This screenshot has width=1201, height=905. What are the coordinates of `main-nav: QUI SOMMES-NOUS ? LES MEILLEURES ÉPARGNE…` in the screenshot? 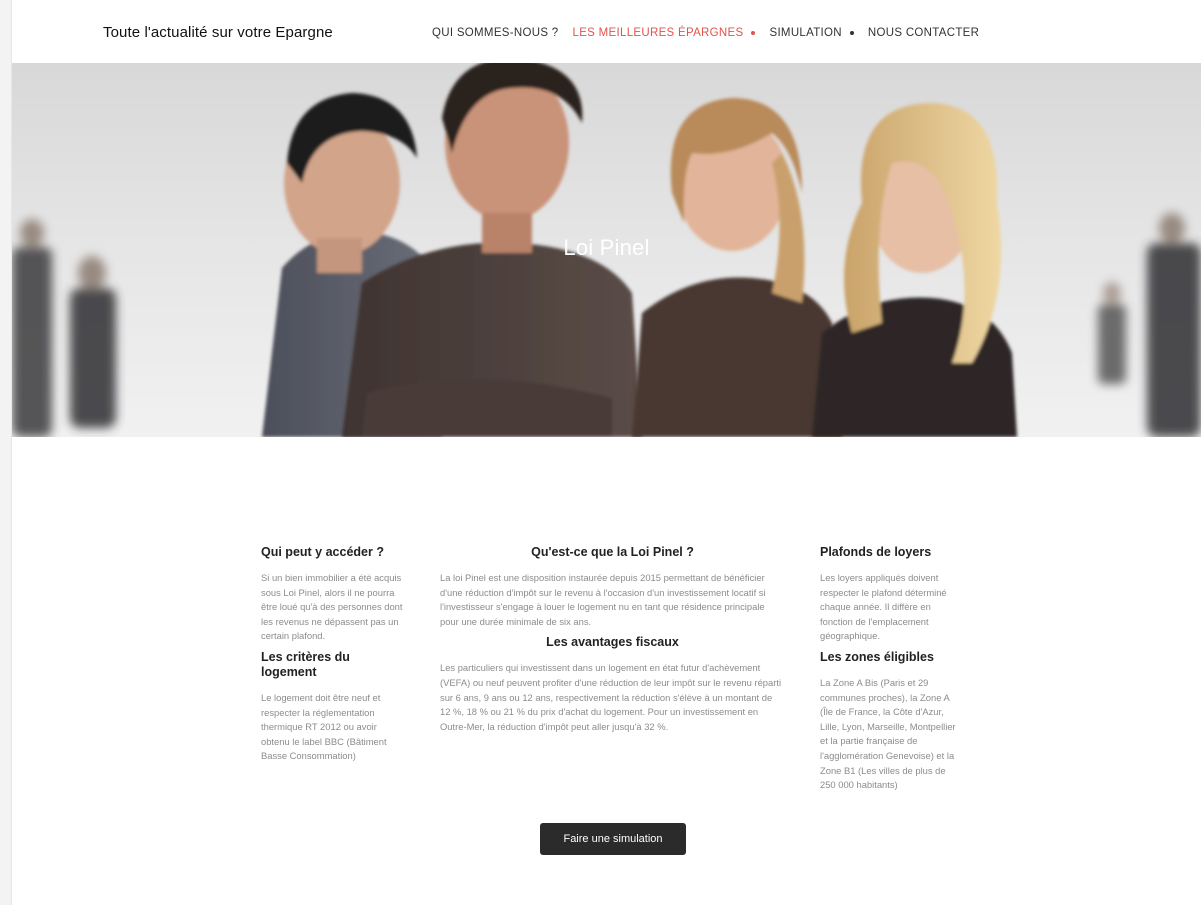 It's located at (712, 33).